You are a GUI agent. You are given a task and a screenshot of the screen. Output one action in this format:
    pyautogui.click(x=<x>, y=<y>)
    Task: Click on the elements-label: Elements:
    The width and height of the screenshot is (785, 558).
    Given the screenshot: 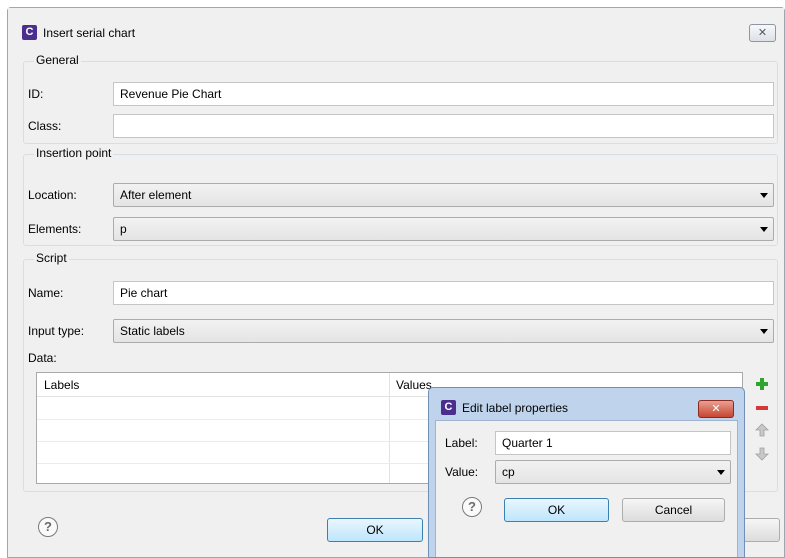 What is the action you would take?
    pyautogui.click(x=55, y=229)
    